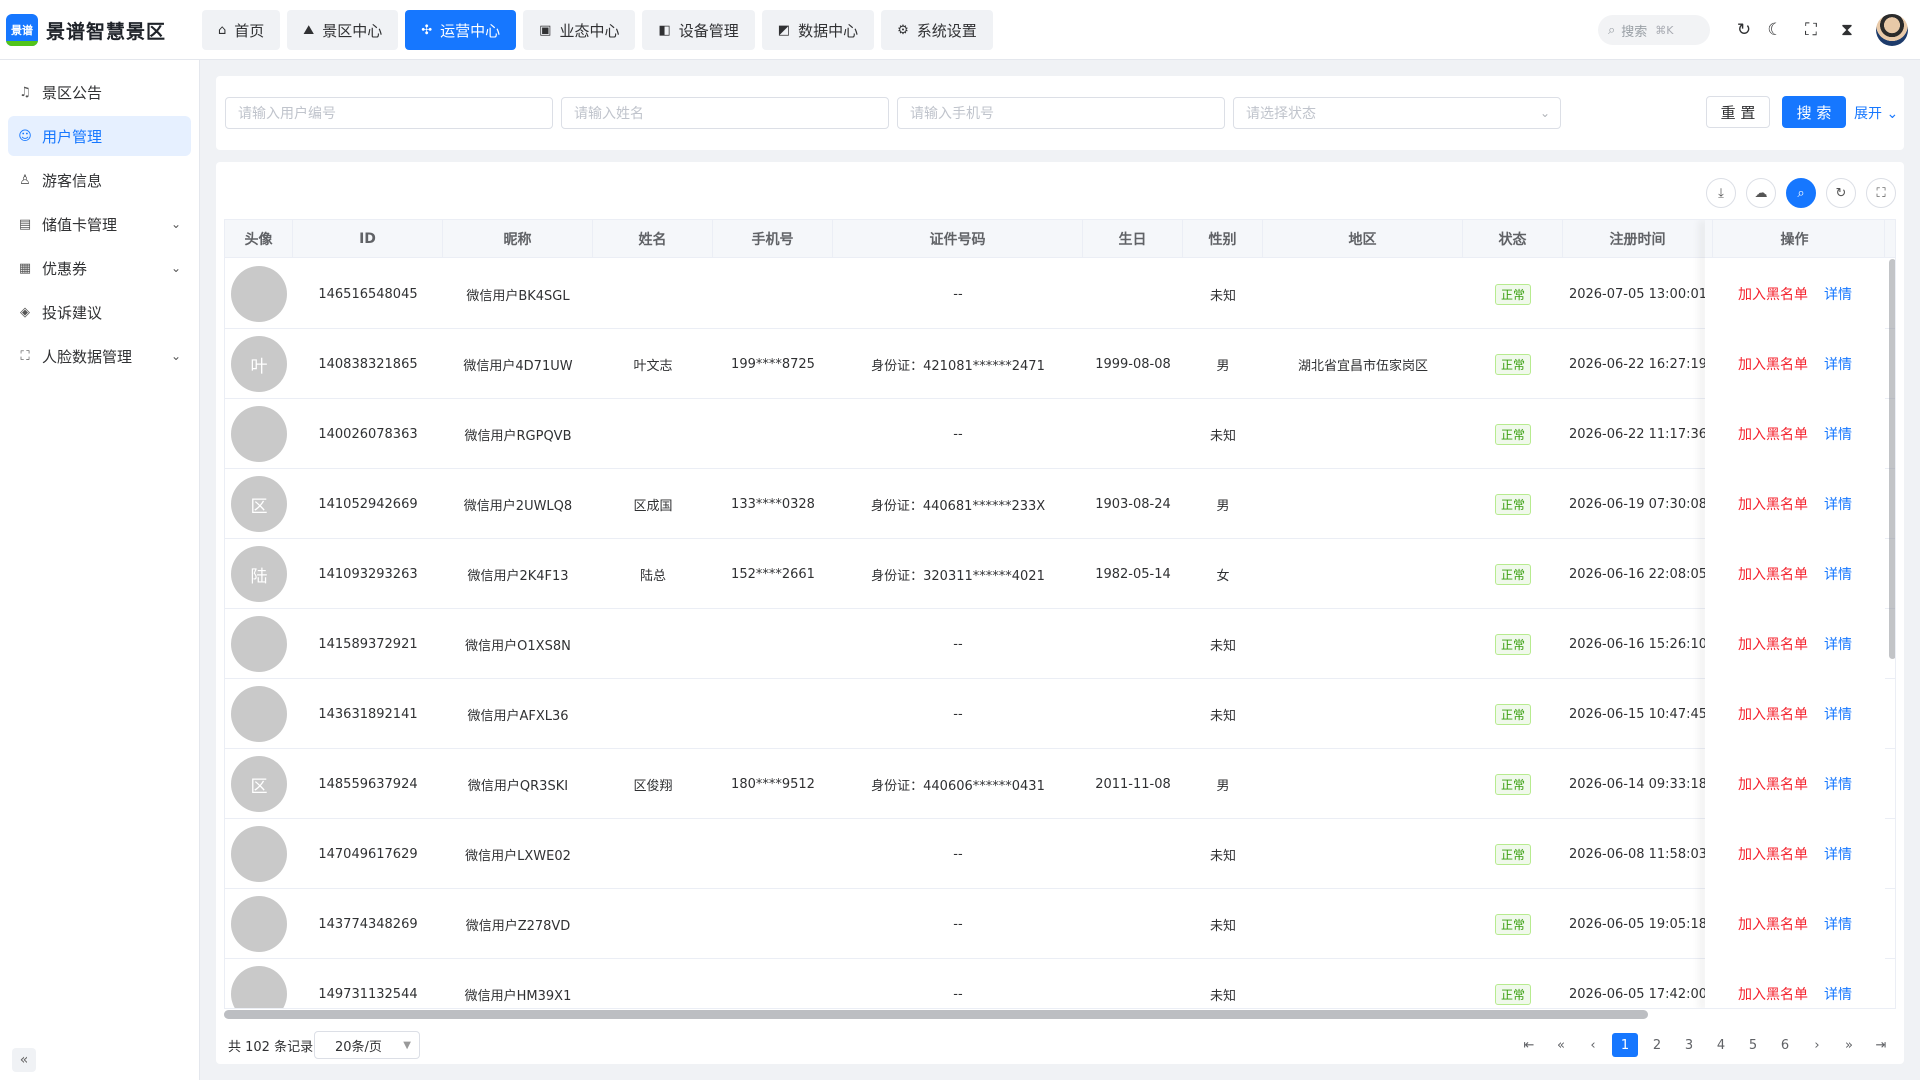 The width and height of the screenshot is (1920, 1080). I want to click on sidebar-item-5: ▦ 优惠券 ⌄, so click(99, 268).